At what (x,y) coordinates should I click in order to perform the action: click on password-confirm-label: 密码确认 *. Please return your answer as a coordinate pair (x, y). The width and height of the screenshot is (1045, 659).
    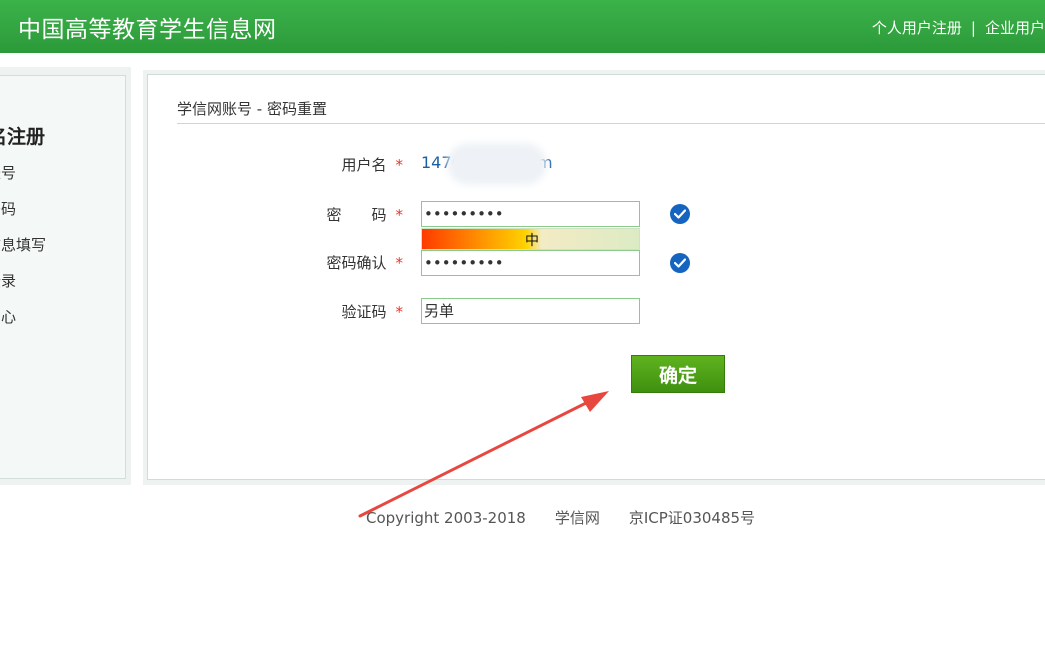
    Looking at the image, I should click on (333, 262).